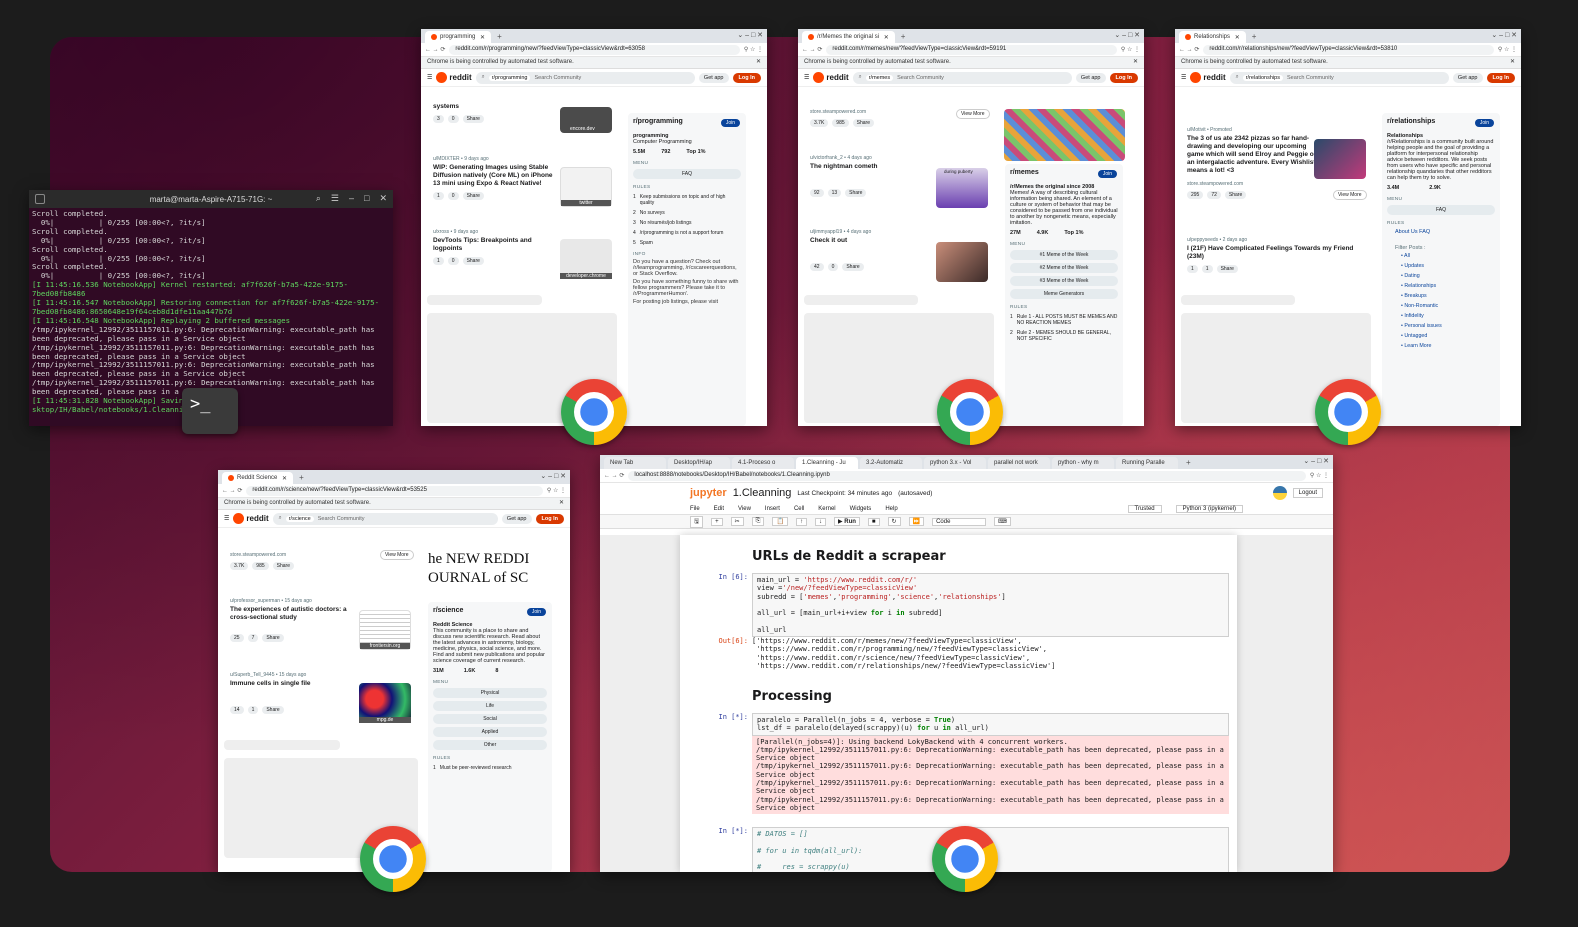  What do you see at coordinates (861, 509) in the screenshot?
I see `menu-widgets: Widgets` at bounding box center [861, 509].